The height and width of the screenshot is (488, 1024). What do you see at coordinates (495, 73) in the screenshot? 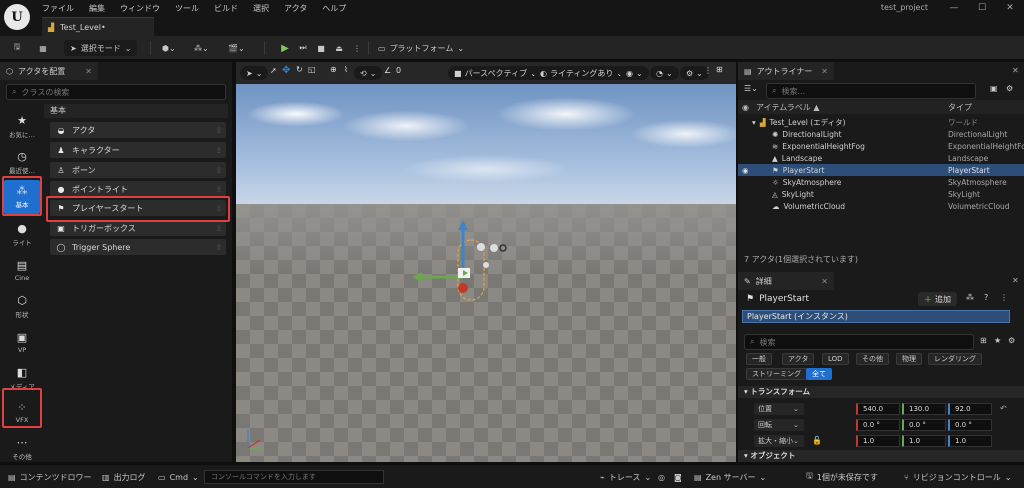
I see `perspective-button: ■ パースペクティブ ⌄` at bounding box center [495, 73].